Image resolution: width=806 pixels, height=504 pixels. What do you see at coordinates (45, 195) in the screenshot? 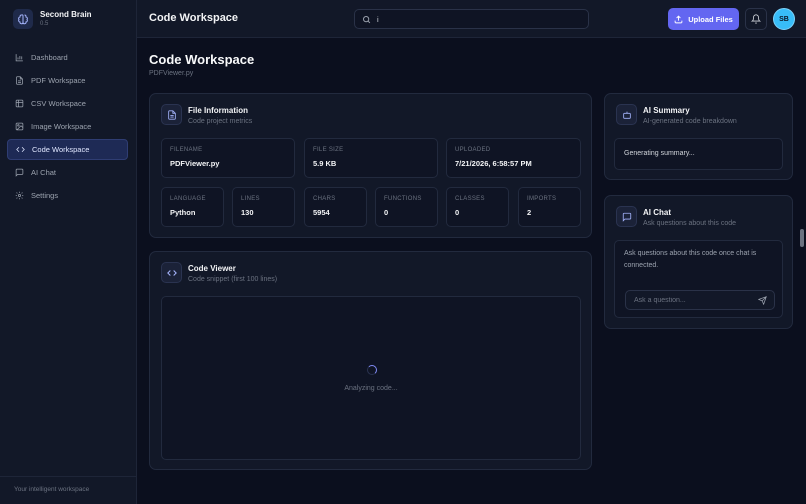
I see `sidebar-item-label: Settings` at bounding box center [45, 195].